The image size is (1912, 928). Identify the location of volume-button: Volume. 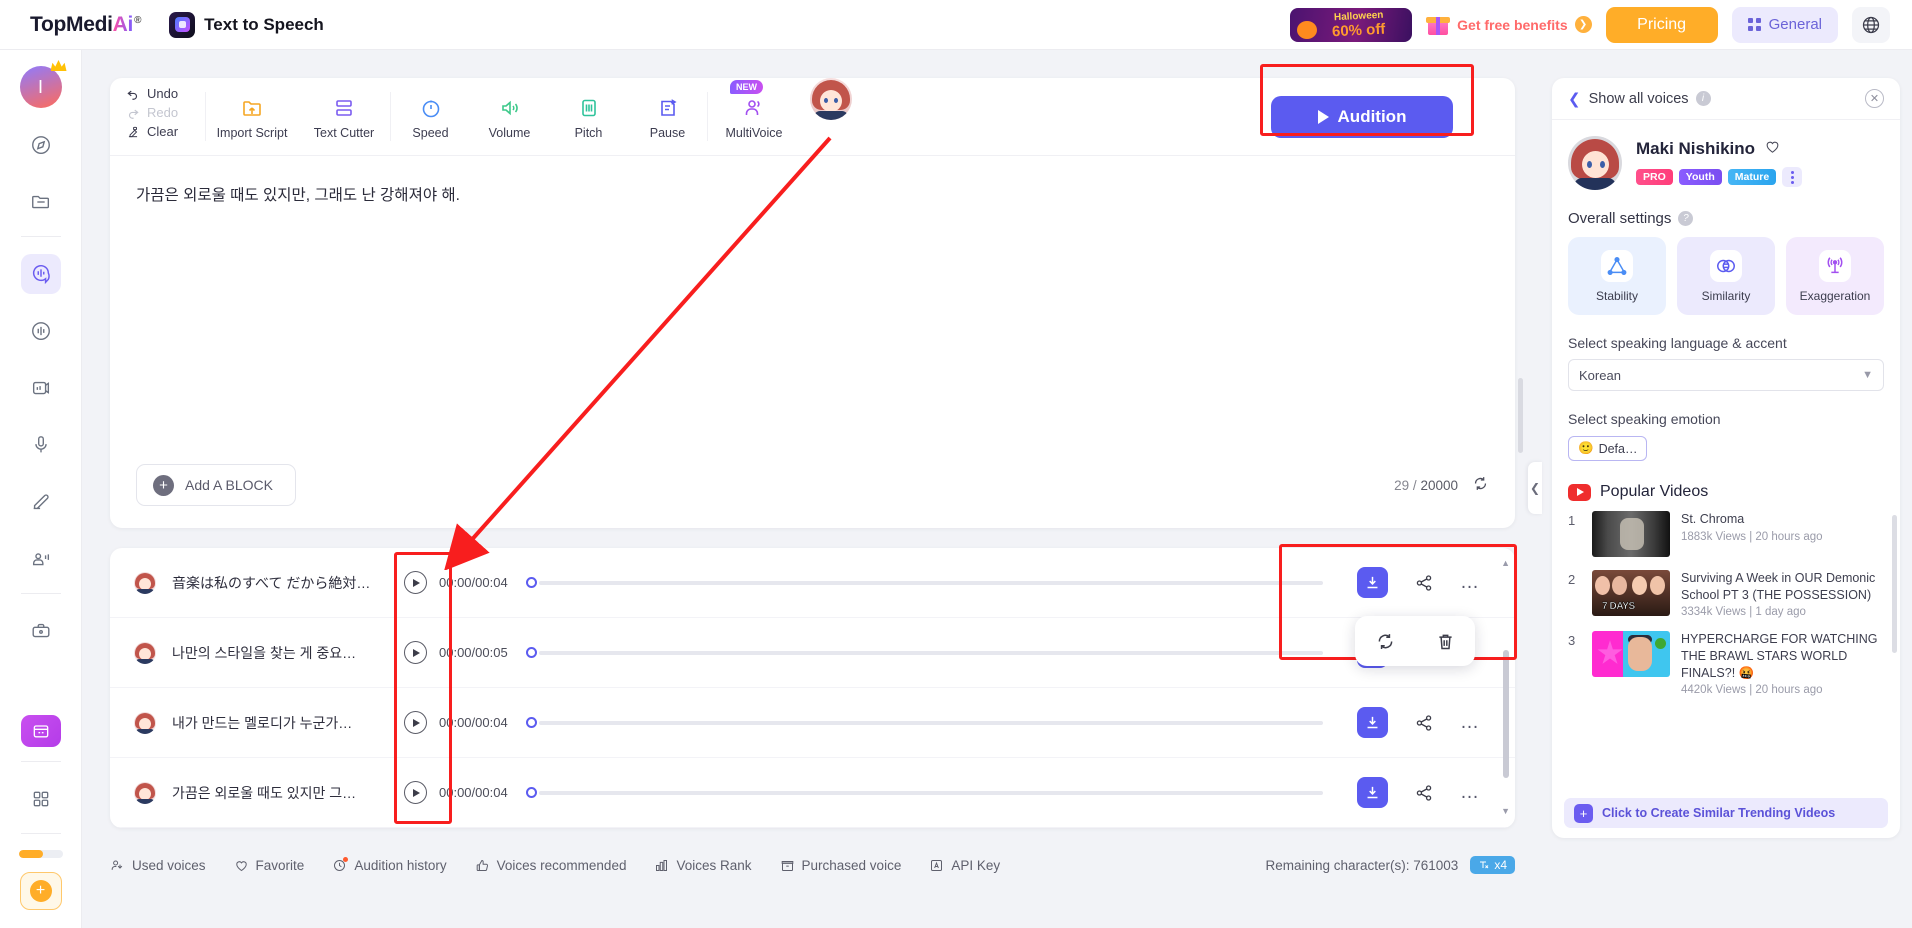
(509, 116).